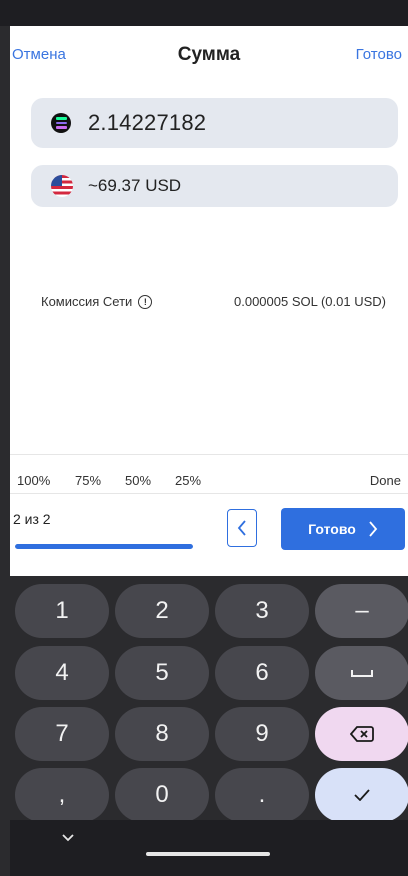 This screenshot has height=876, width=408. What do you see at coordinates (162, 795) in the screenshot?
I see `key-0: 0` at bounding box center [162, 795].